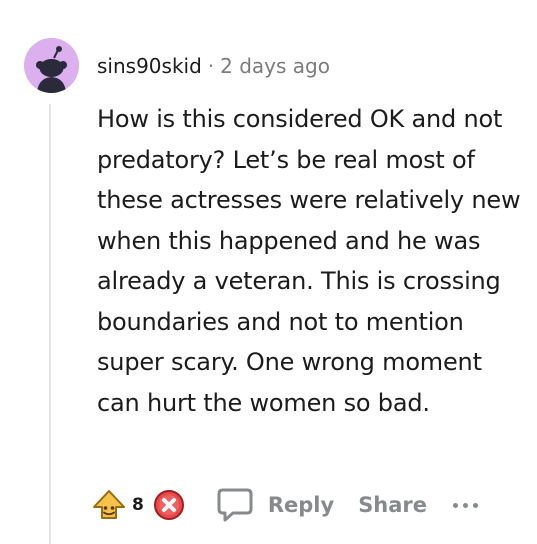 Image resolution: width=537 pixels, height=544 pixels. I want to click on more-options-icon, so click(466, 505).